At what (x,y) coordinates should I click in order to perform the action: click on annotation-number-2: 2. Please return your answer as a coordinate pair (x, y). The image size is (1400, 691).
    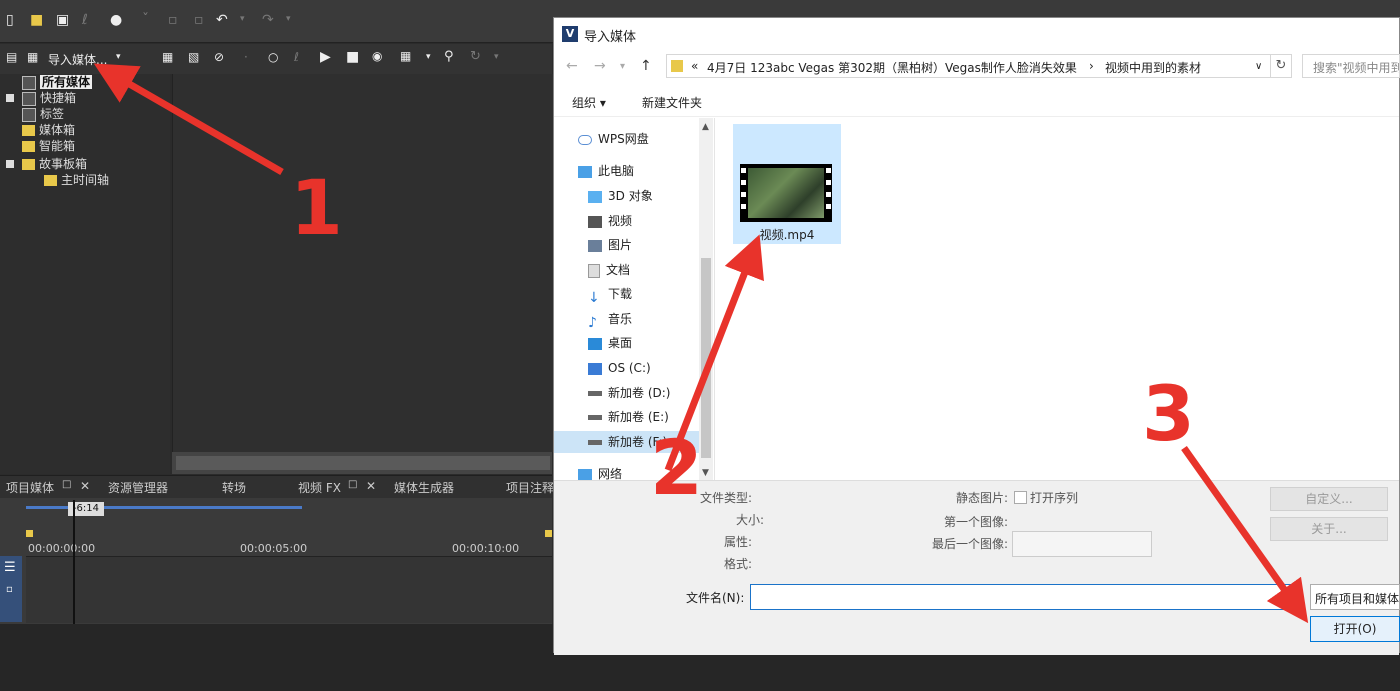
    Looking at the image, I should click on (676, 467).